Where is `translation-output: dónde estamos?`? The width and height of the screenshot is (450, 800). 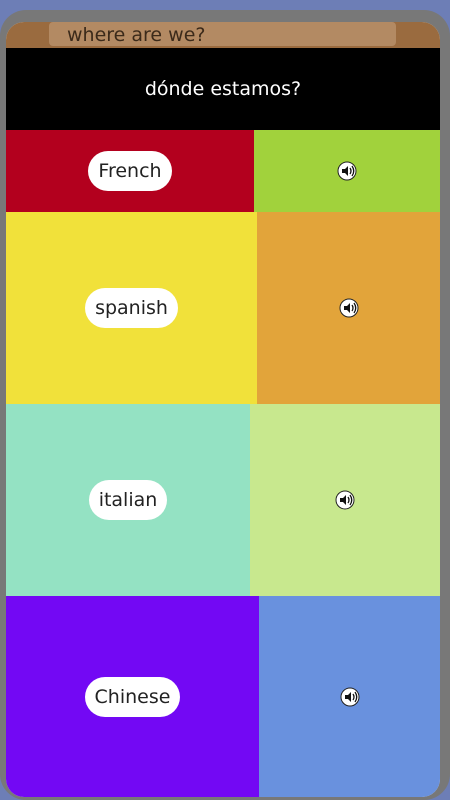
translation-output: dónde estamos? is located at coordinates (223, 89).